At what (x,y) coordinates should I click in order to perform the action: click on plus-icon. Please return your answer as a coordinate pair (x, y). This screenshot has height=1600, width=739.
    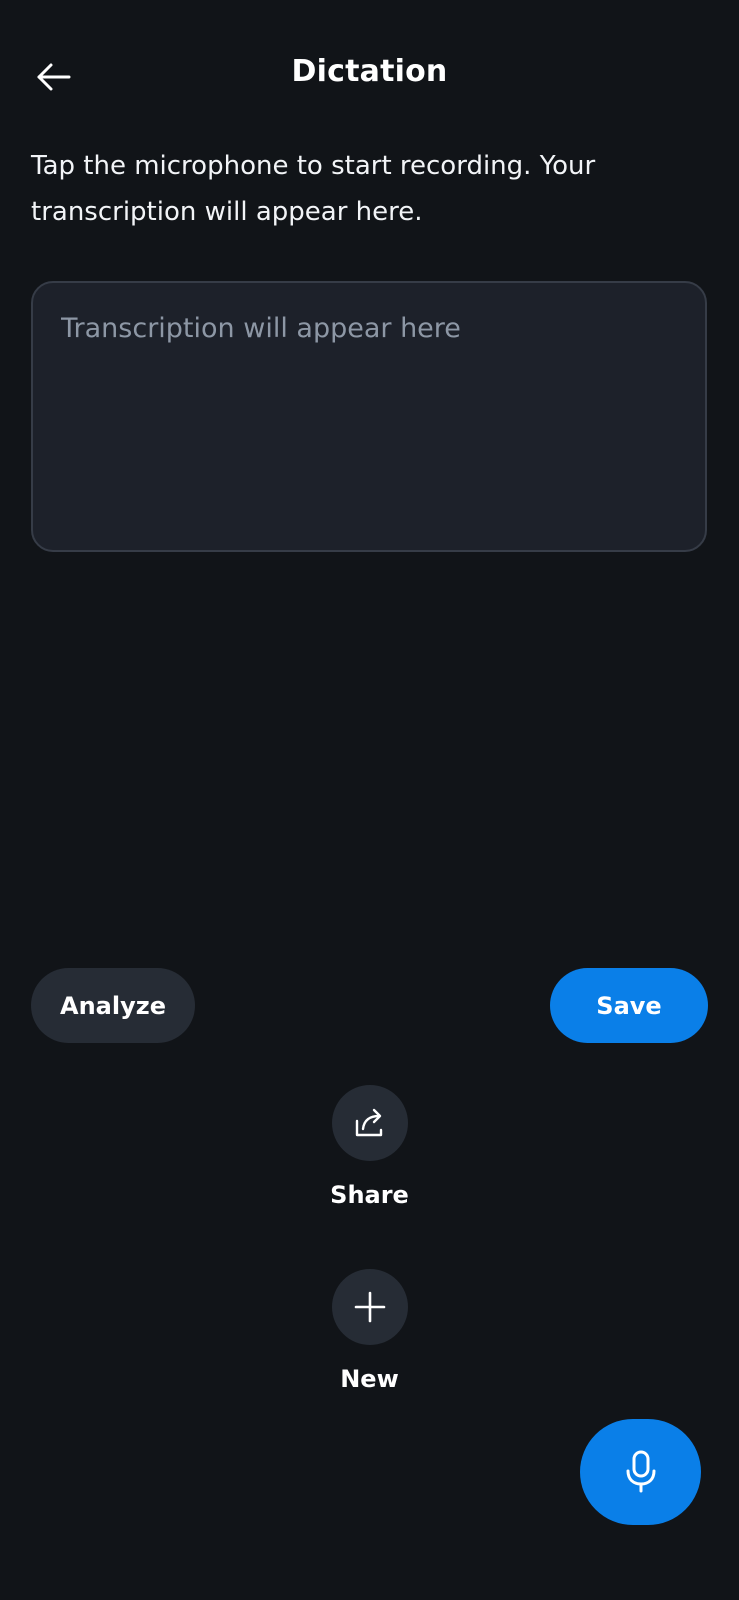
    Looking at the image, I should click on (369, 1307).